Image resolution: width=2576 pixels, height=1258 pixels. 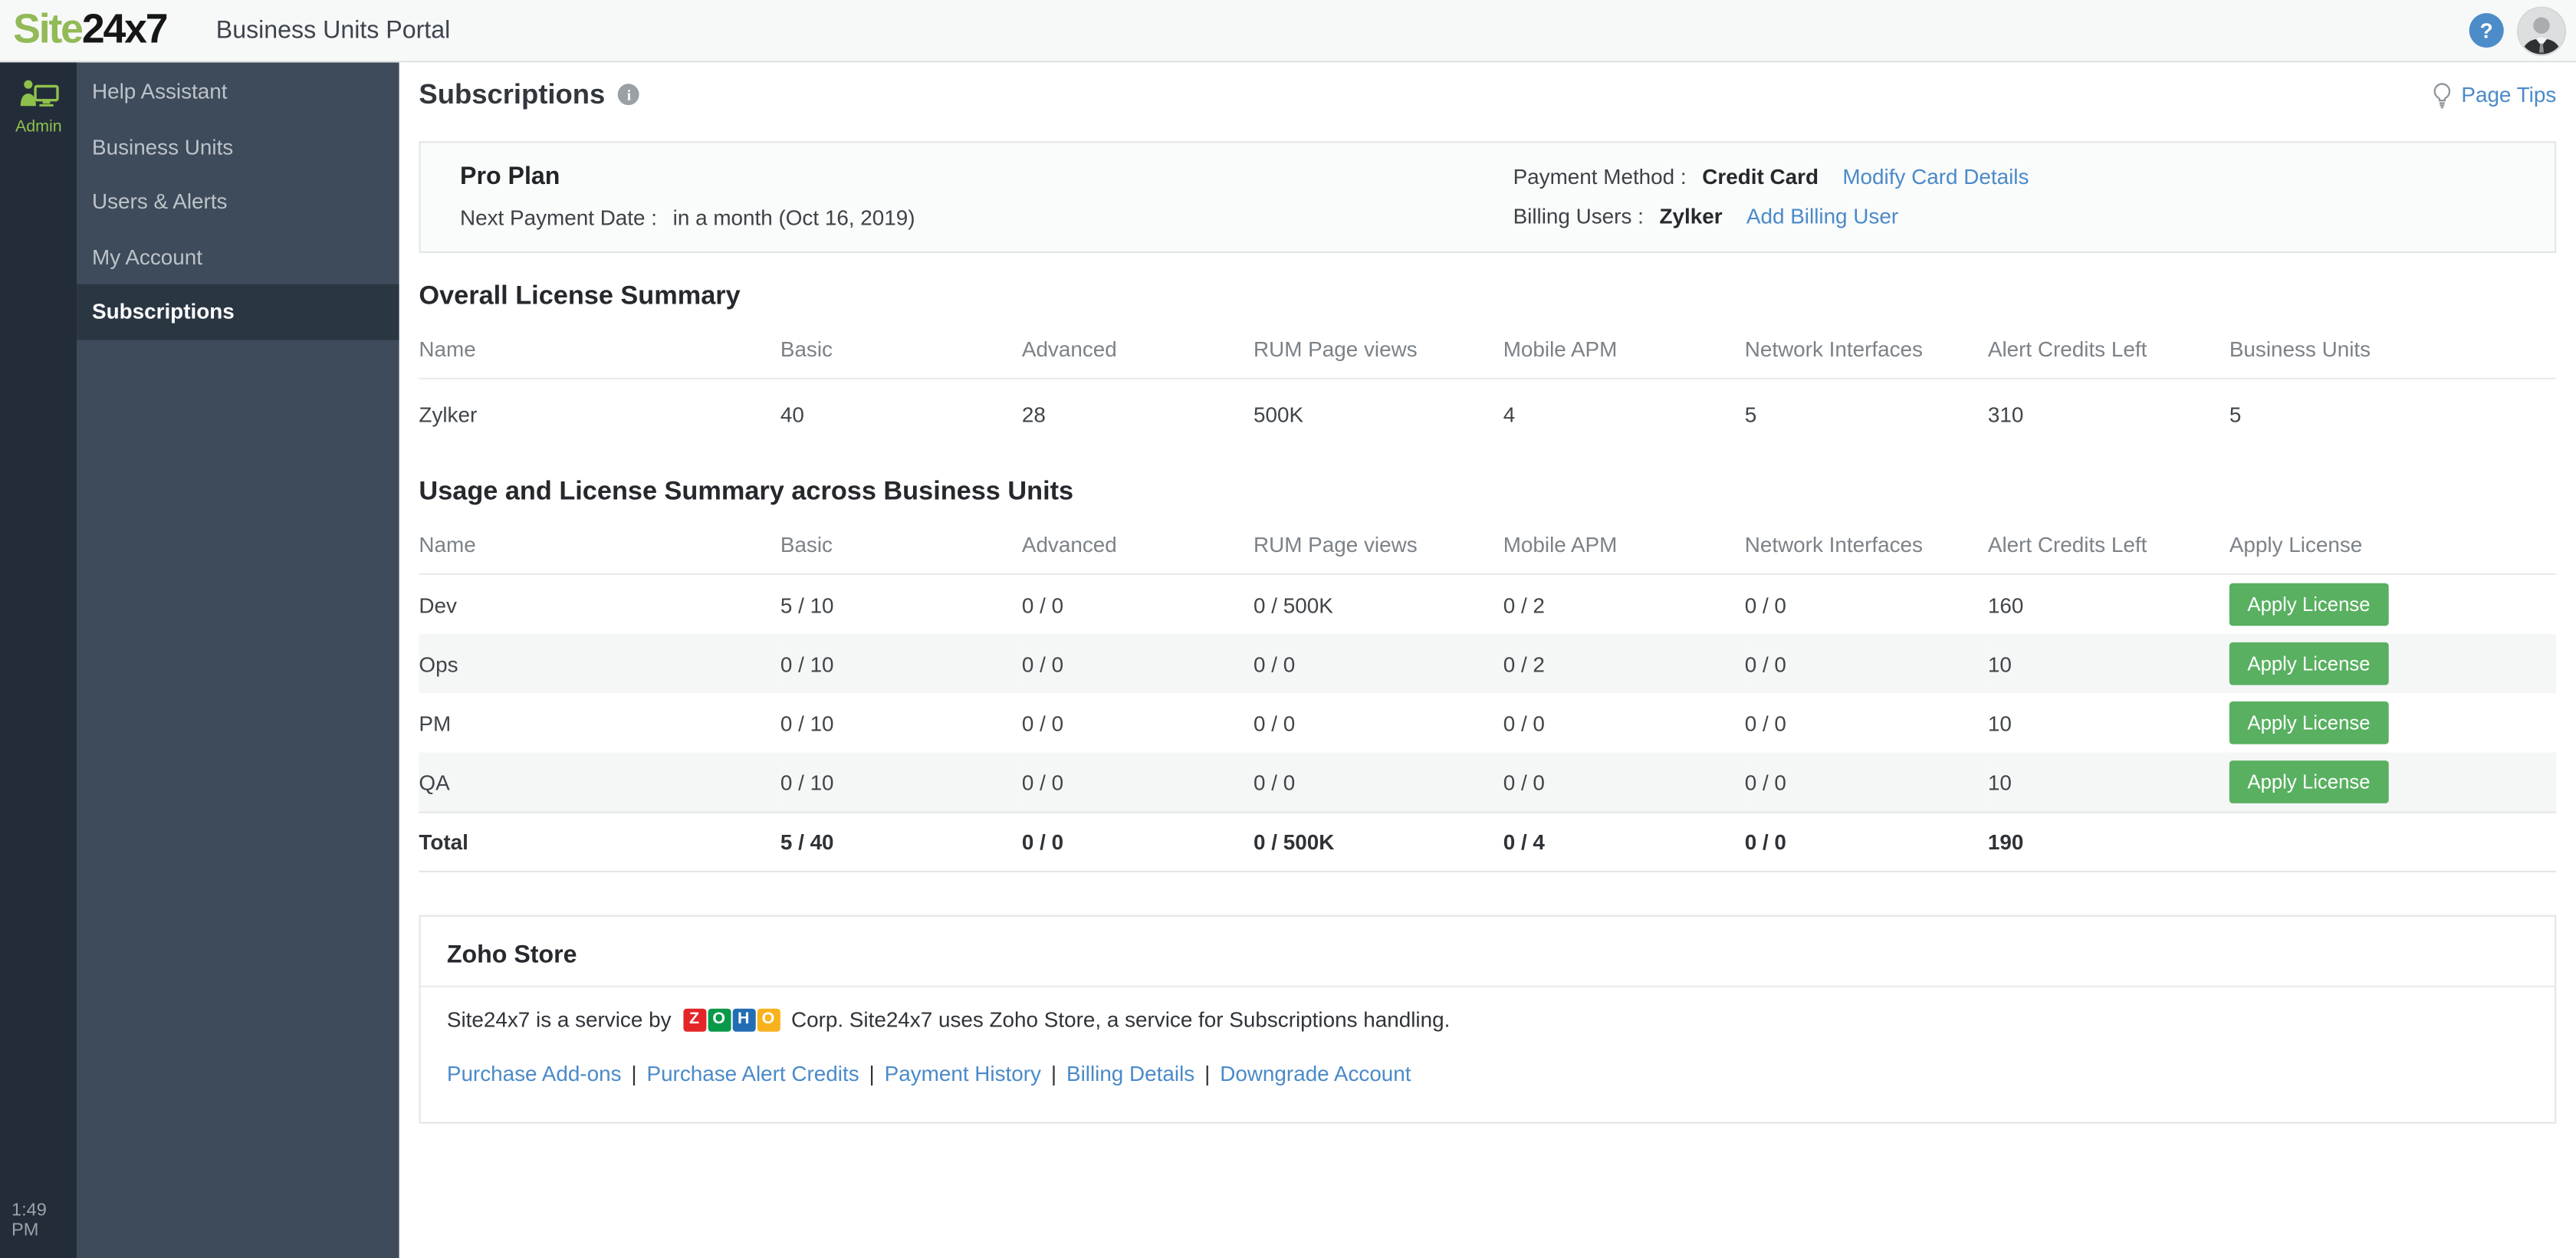 I want to click on next-payment-label: Next Payment Date :, so click(x=559, y=217).